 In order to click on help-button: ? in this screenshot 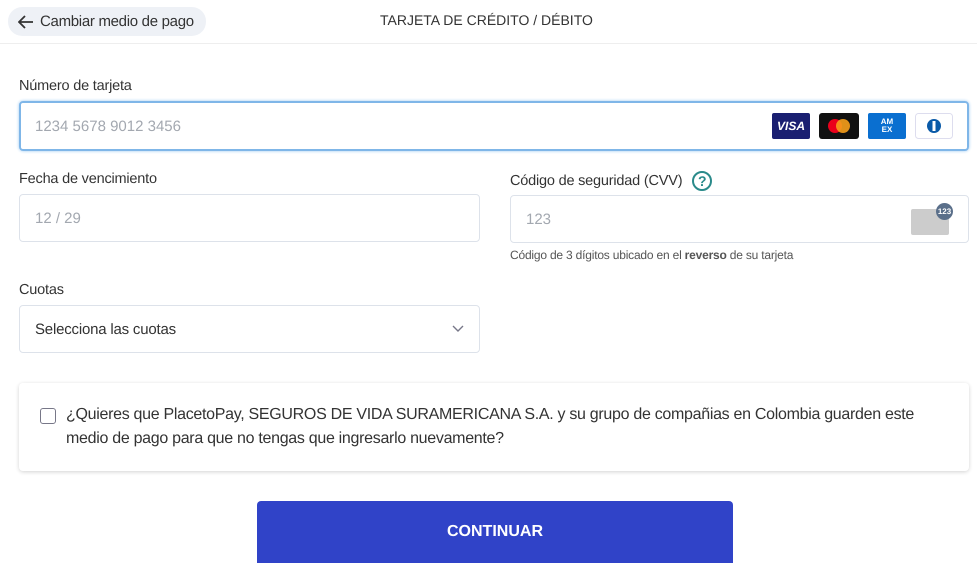, I will do `click(702, 181)`.